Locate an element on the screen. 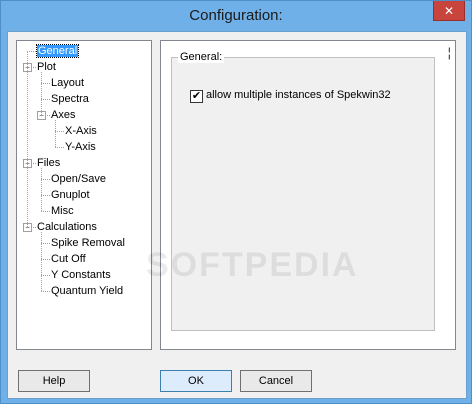 This screenshot has height=404, width=472. tree-item-label: Open/Save is located at coordinates (79, 179).